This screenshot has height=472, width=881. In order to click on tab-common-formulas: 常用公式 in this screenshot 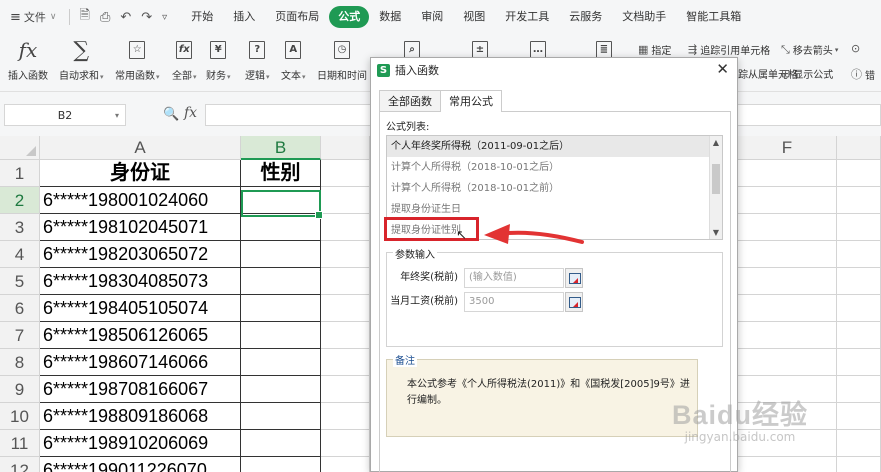, I will do `click(471, 101)`.